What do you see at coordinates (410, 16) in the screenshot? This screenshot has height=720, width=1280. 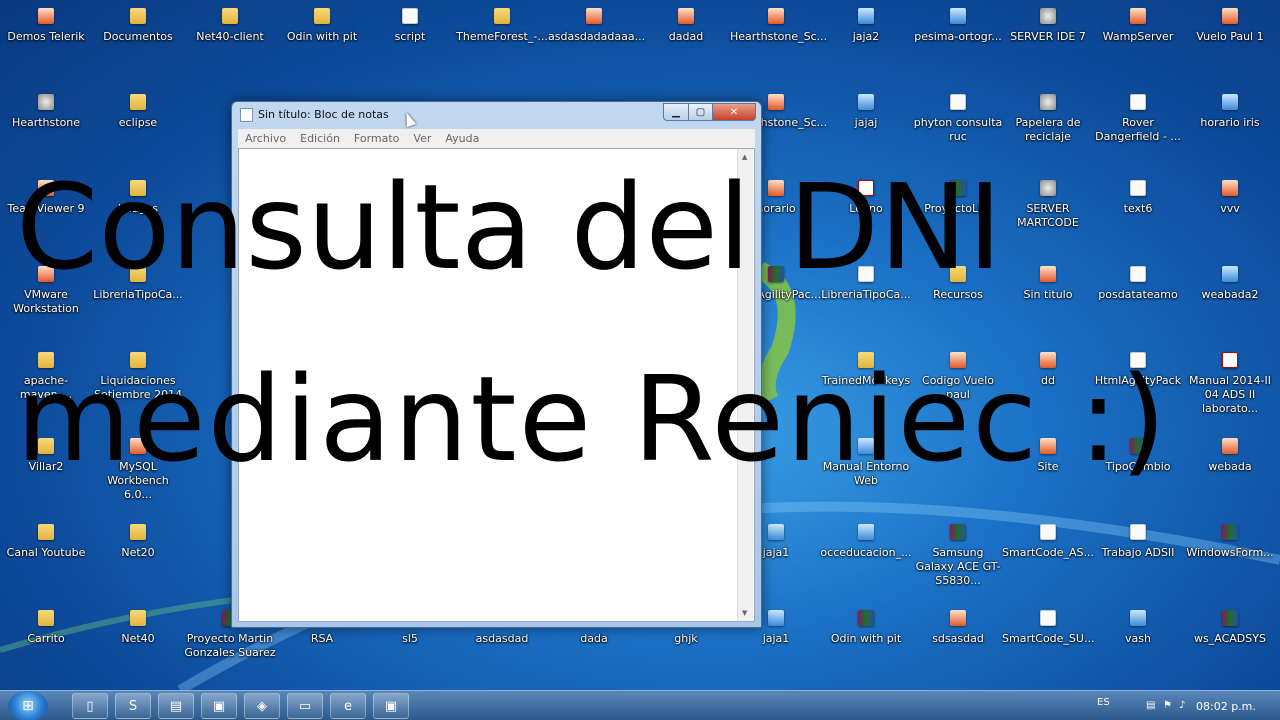 I see `script-icon` at bounding box center [410, 16].